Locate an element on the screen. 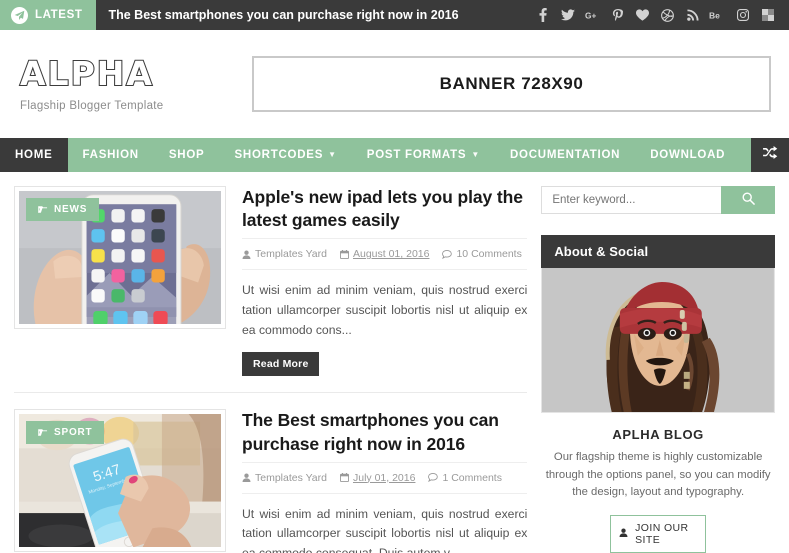 This screenshot has width=789, height=553. nav-label: SHORTCODES is located at coordinates (279, 155).